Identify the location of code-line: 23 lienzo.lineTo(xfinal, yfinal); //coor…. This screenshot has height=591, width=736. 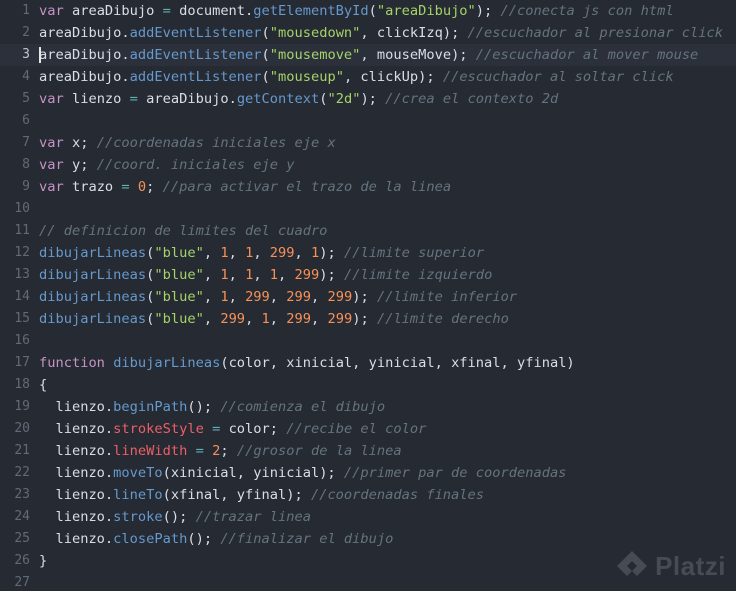
(368, 495).